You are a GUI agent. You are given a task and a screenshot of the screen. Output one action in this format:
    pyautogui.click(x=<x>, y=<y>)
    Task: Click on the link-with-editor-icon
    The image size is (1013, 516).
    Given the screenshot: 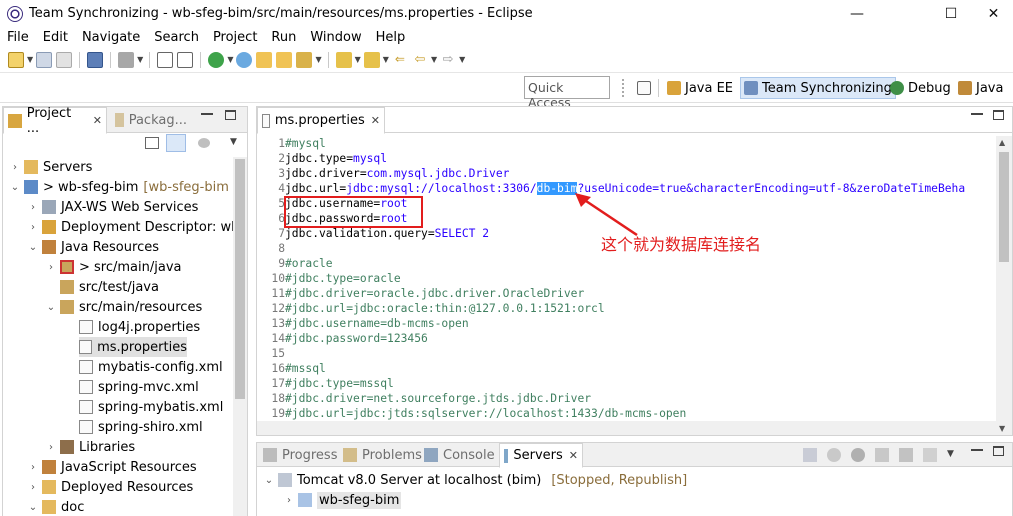 What is the action you would take?
    pyautogui.click(x=176, y=143)
    